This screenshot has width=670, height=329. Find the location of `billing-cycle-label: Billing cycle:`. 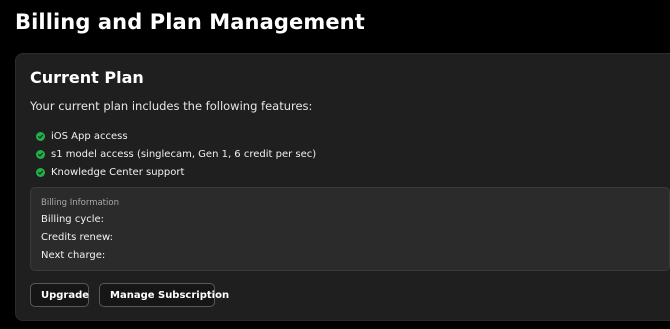

billing-cycle-label: Billing cycle: is located at coordinates (73, 219).